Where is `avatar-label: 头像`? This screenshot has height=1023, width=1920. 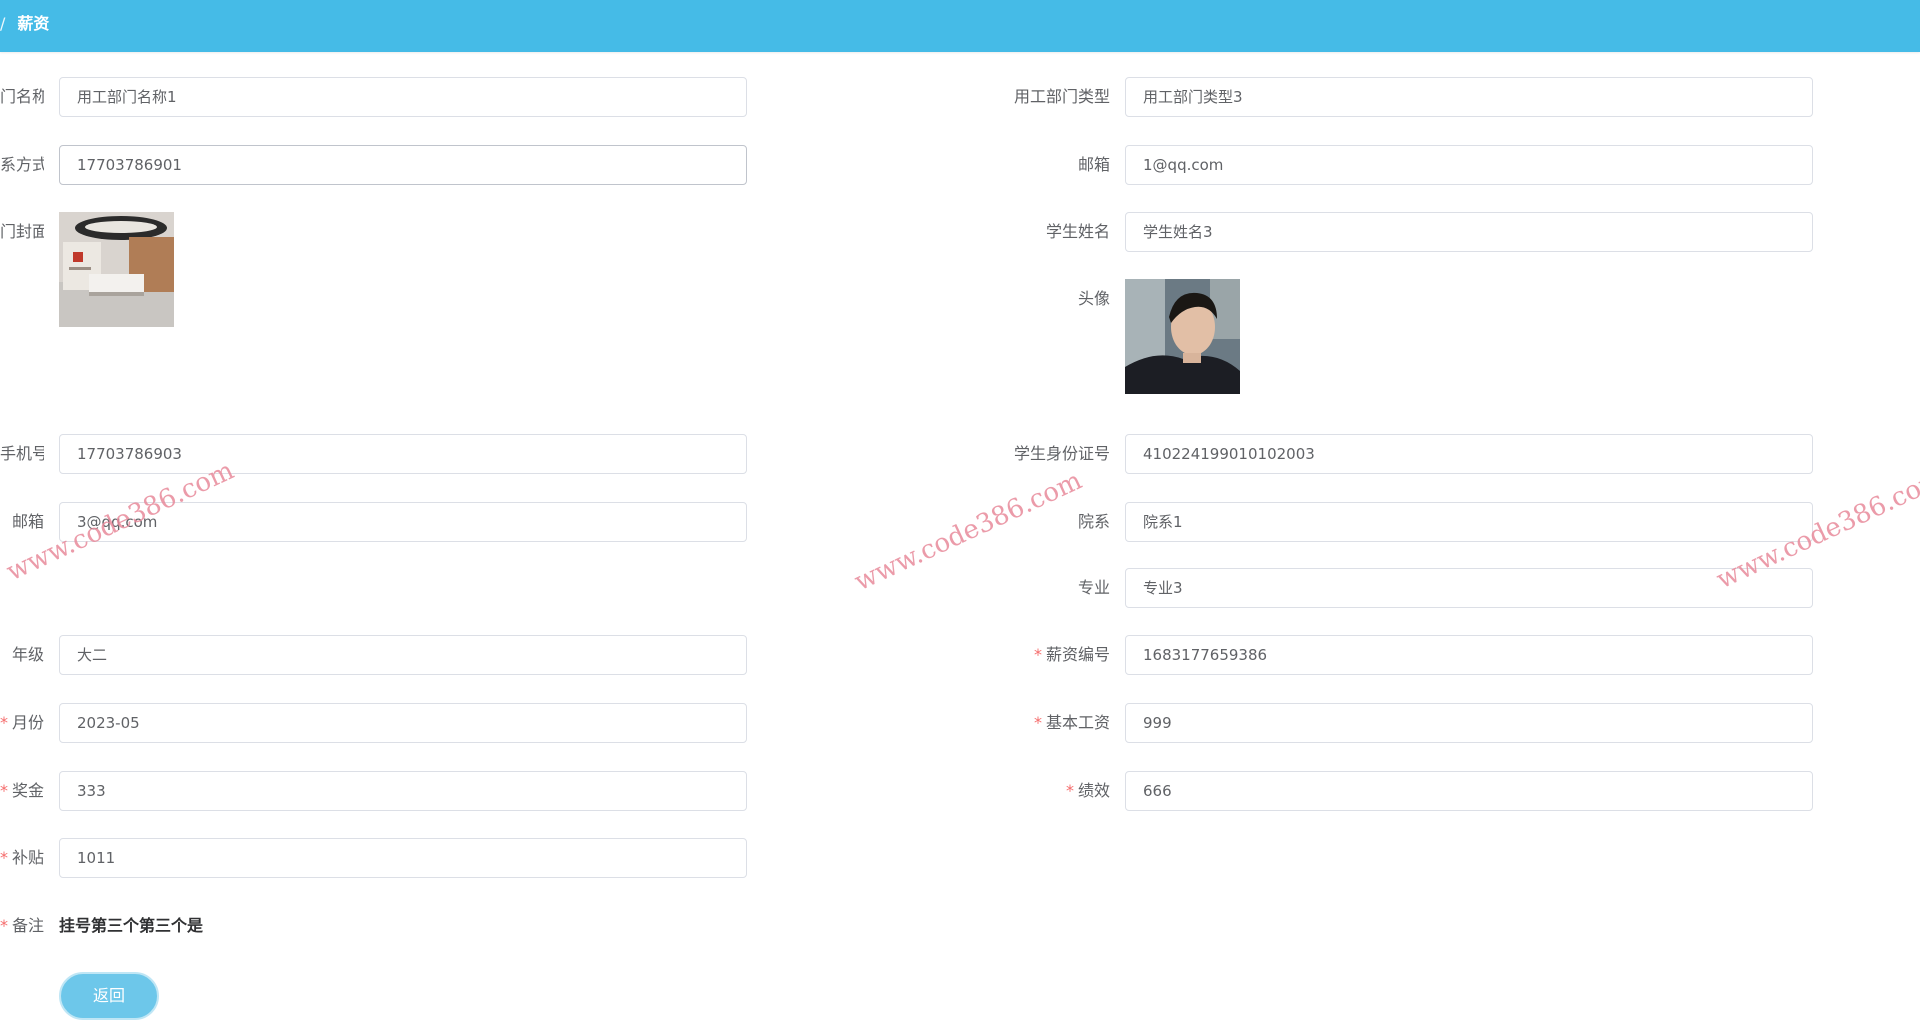 avatar-label: 头像 is located at coordinates (1093, 298).